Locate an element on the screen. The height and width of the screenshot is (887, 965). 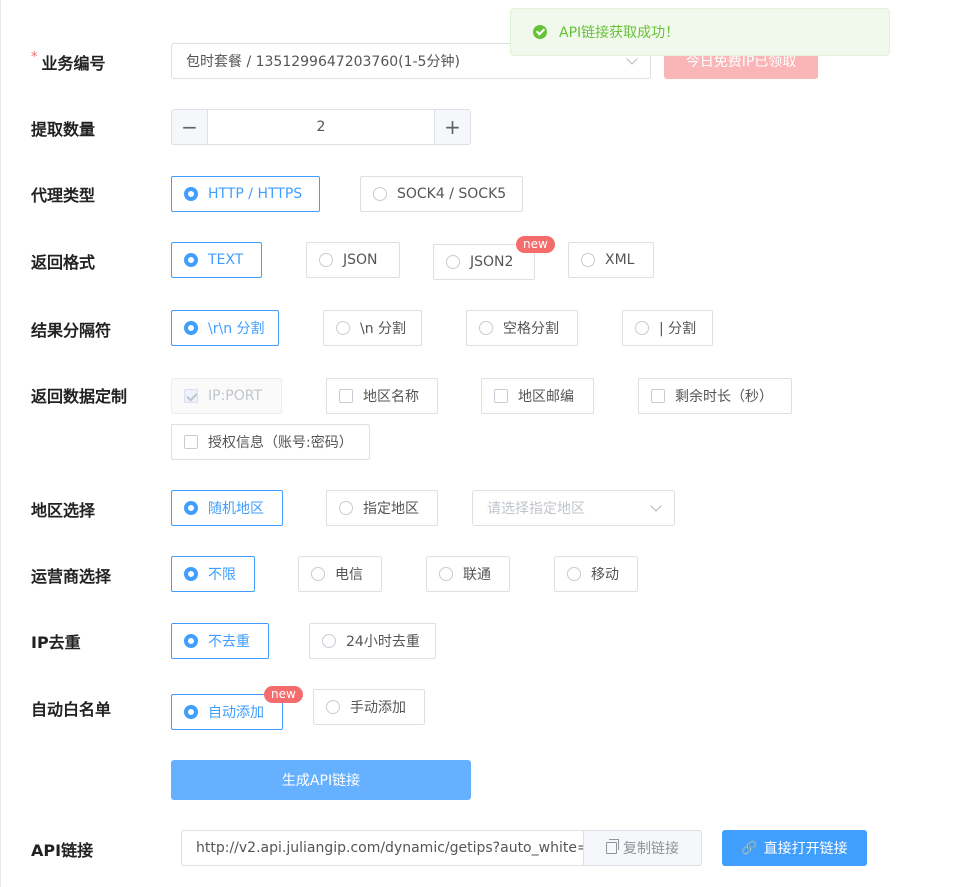
region-select: 请选择指定地区 is located at coordinates (573, 508).